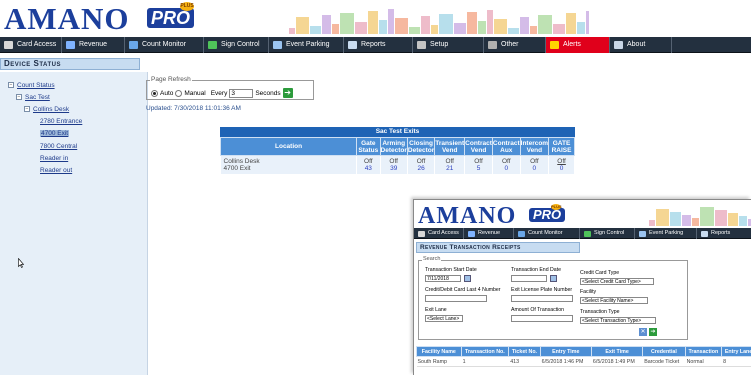  What do you see at coordinates (653, 332) in the screenshot?
I see `run-search-button: ➔` at bounding box center [653, 332].